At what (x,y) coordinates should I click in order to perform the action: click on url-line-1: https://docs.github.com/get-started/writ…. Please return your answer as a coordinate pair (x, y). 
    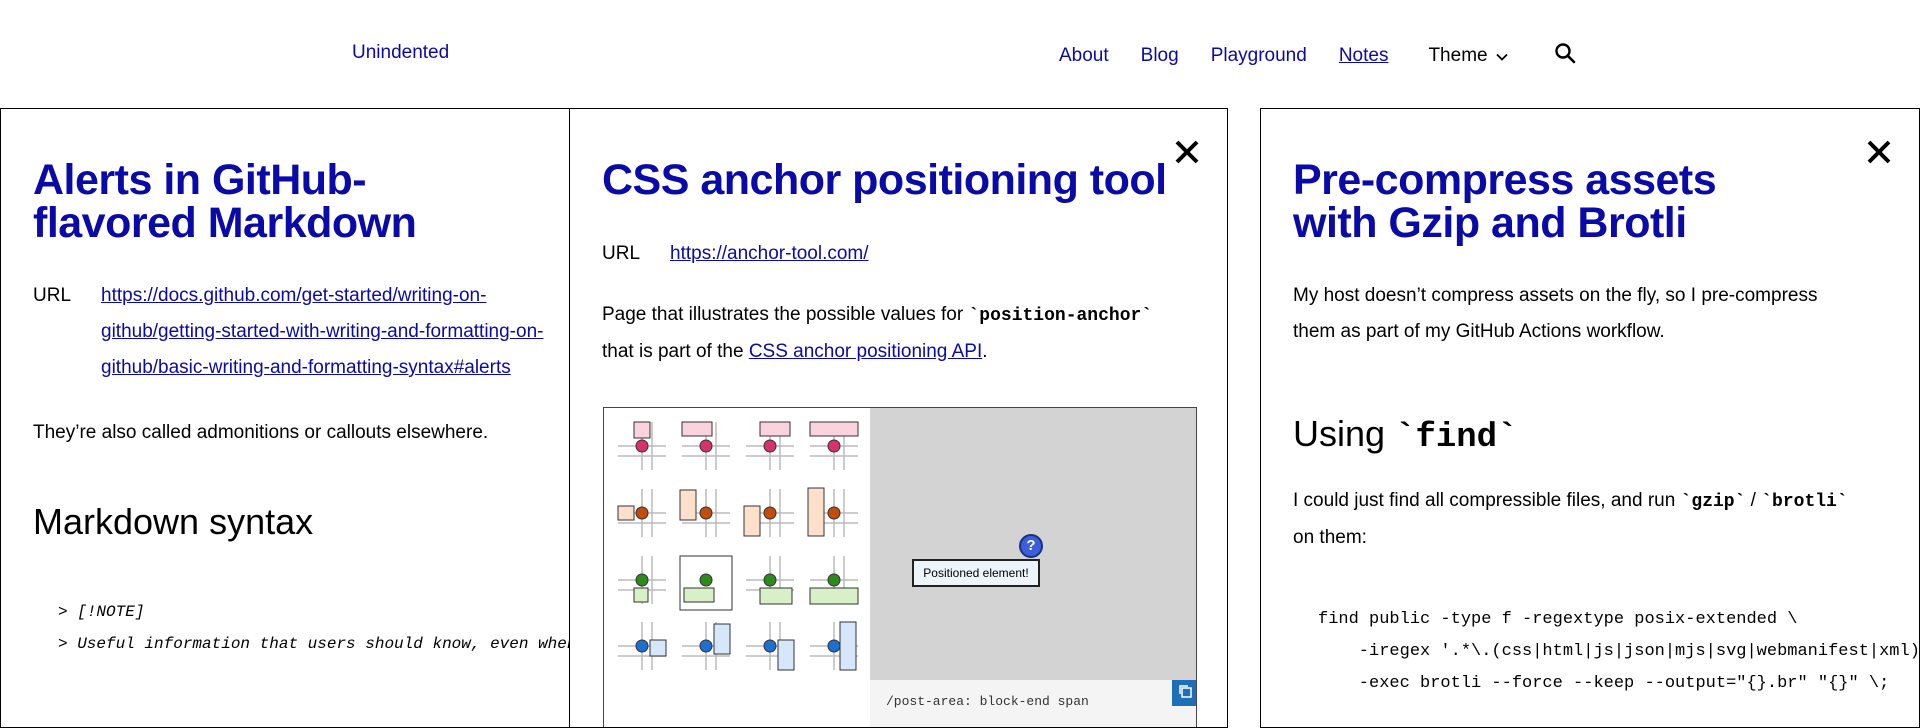
    Looking at the image, I should click on (294, 295).